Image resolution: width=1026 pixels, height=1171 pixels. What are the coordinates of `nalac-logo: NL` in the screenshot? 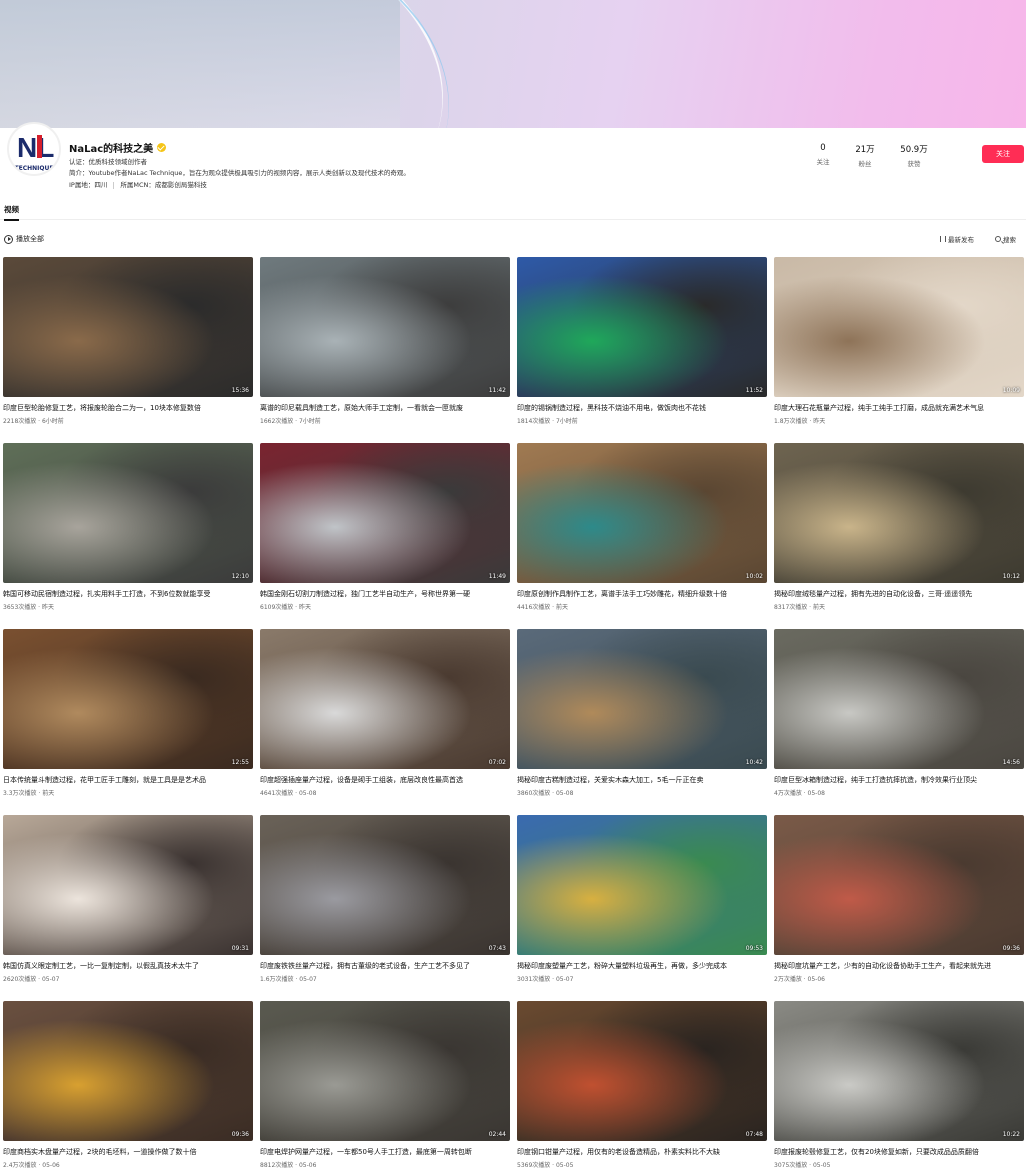 It's located at (36, 146).